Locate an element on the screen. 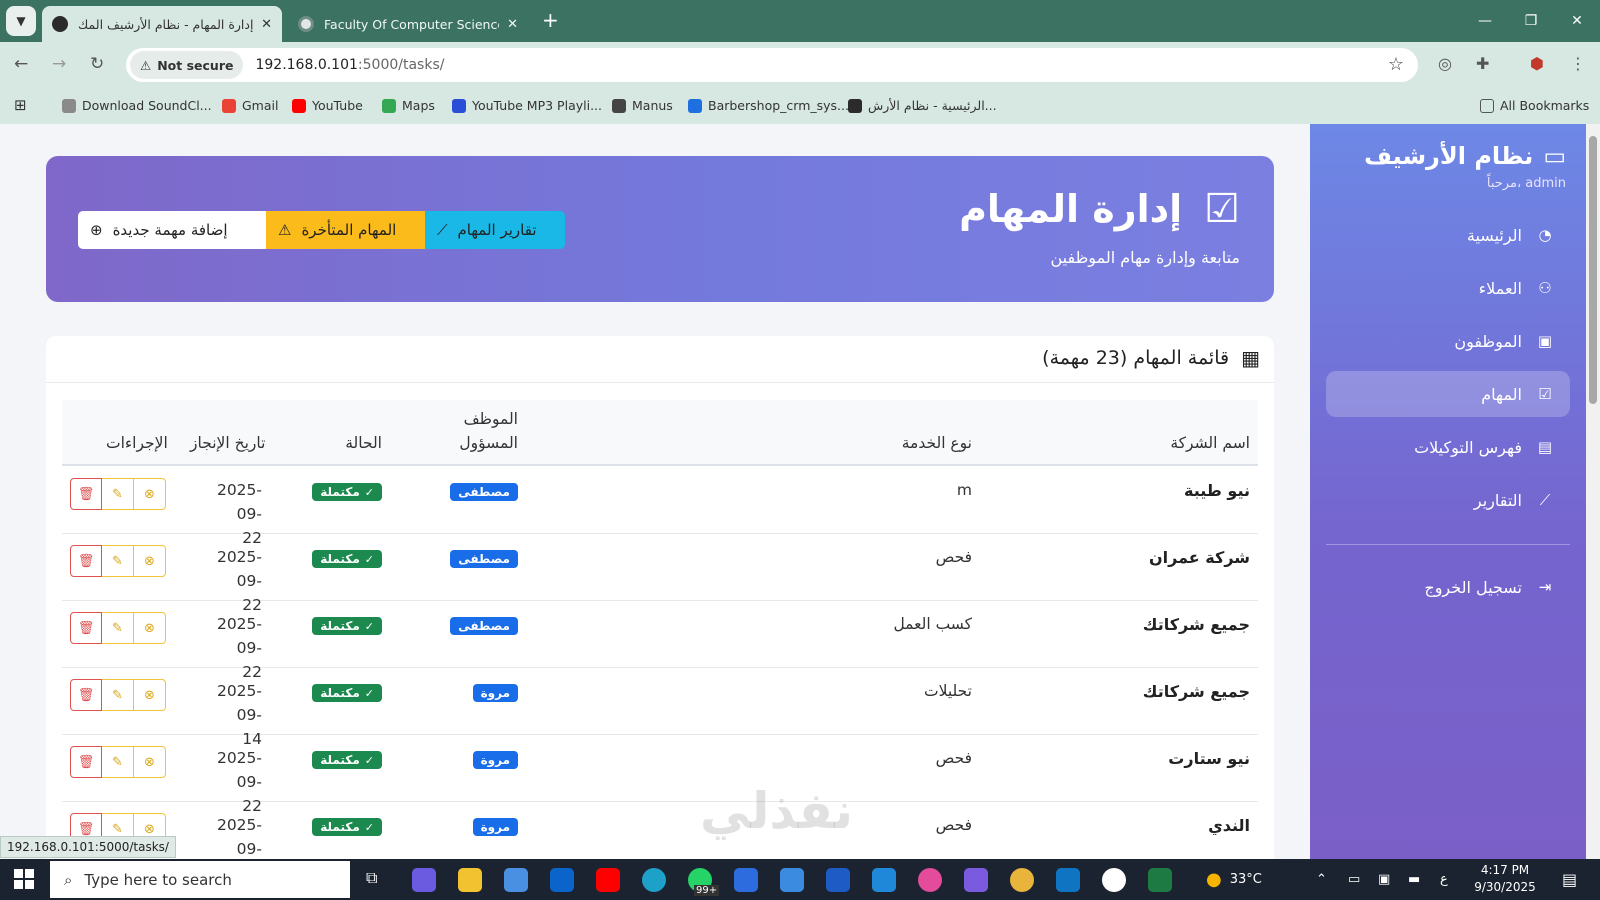 This screenshot has height=900, width=1600. forward-icon: → is located at coordinates (59, 64).